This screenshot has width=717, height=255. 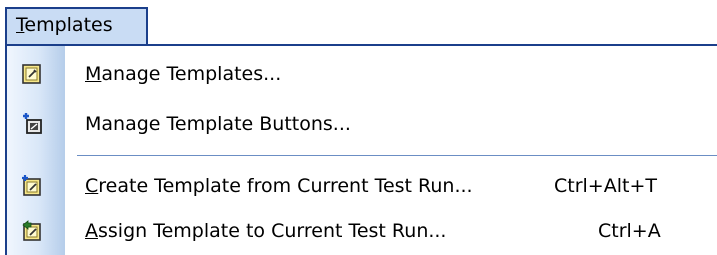 I want to click on shortcut-ctrl-a: Ctrl+A, so click(x=629, y=231).